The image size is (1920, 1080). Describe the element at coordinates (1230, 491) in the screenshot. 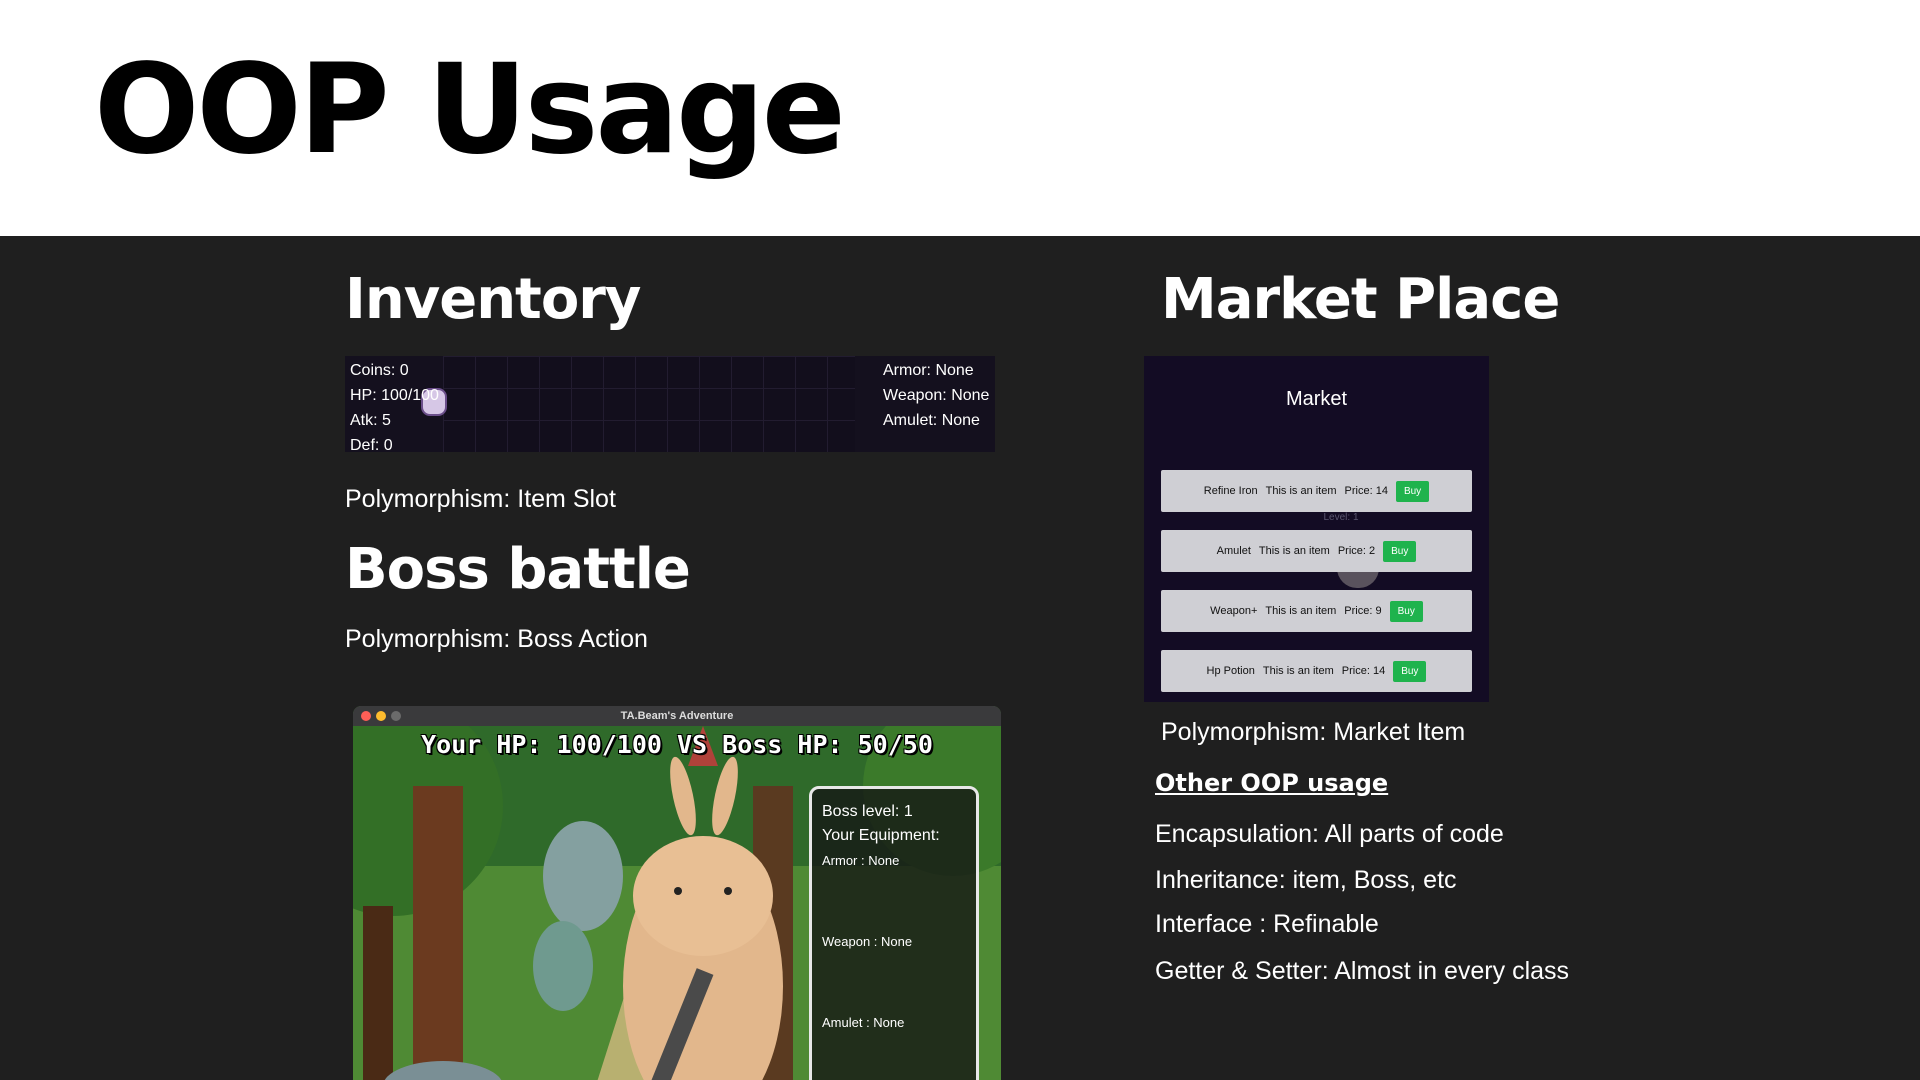

I see `item-name: Refine Iron` at that location.